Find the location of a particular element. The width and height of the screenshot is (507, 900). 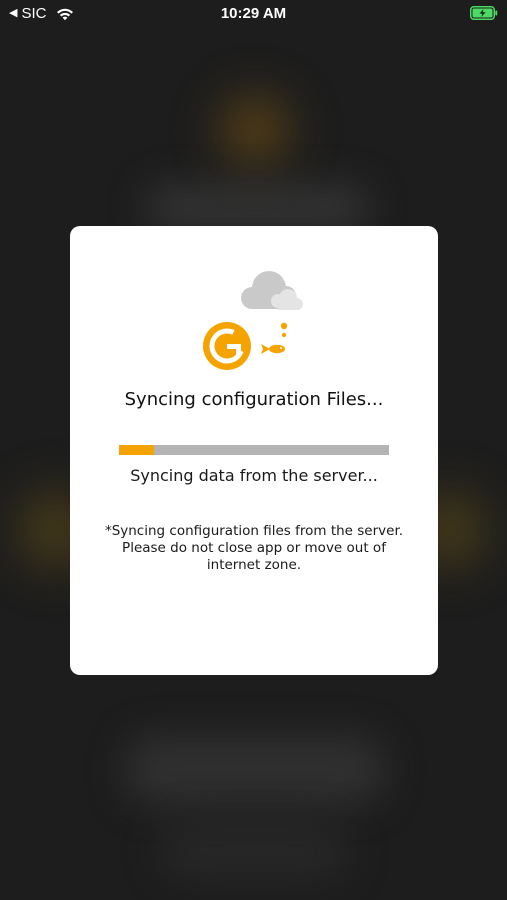

clock: 10:29 AM is located at coordinates (253, 13).